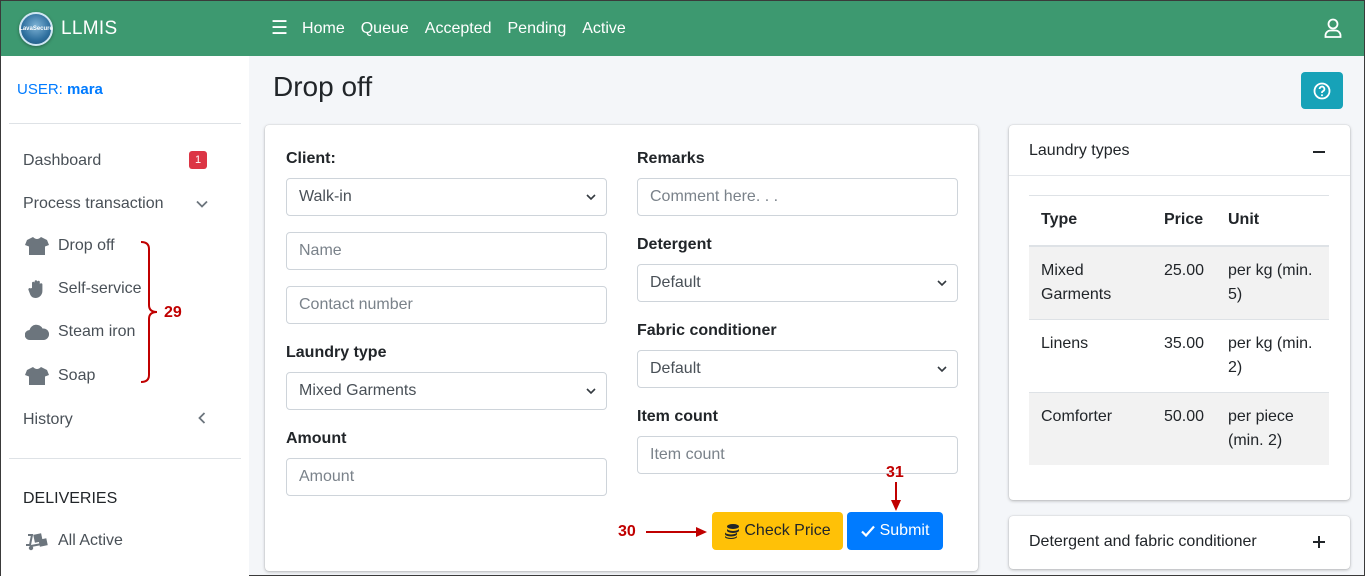 The image size is (1365, 576). I want to click on remarks-label: Remarks, so click(671, 158).